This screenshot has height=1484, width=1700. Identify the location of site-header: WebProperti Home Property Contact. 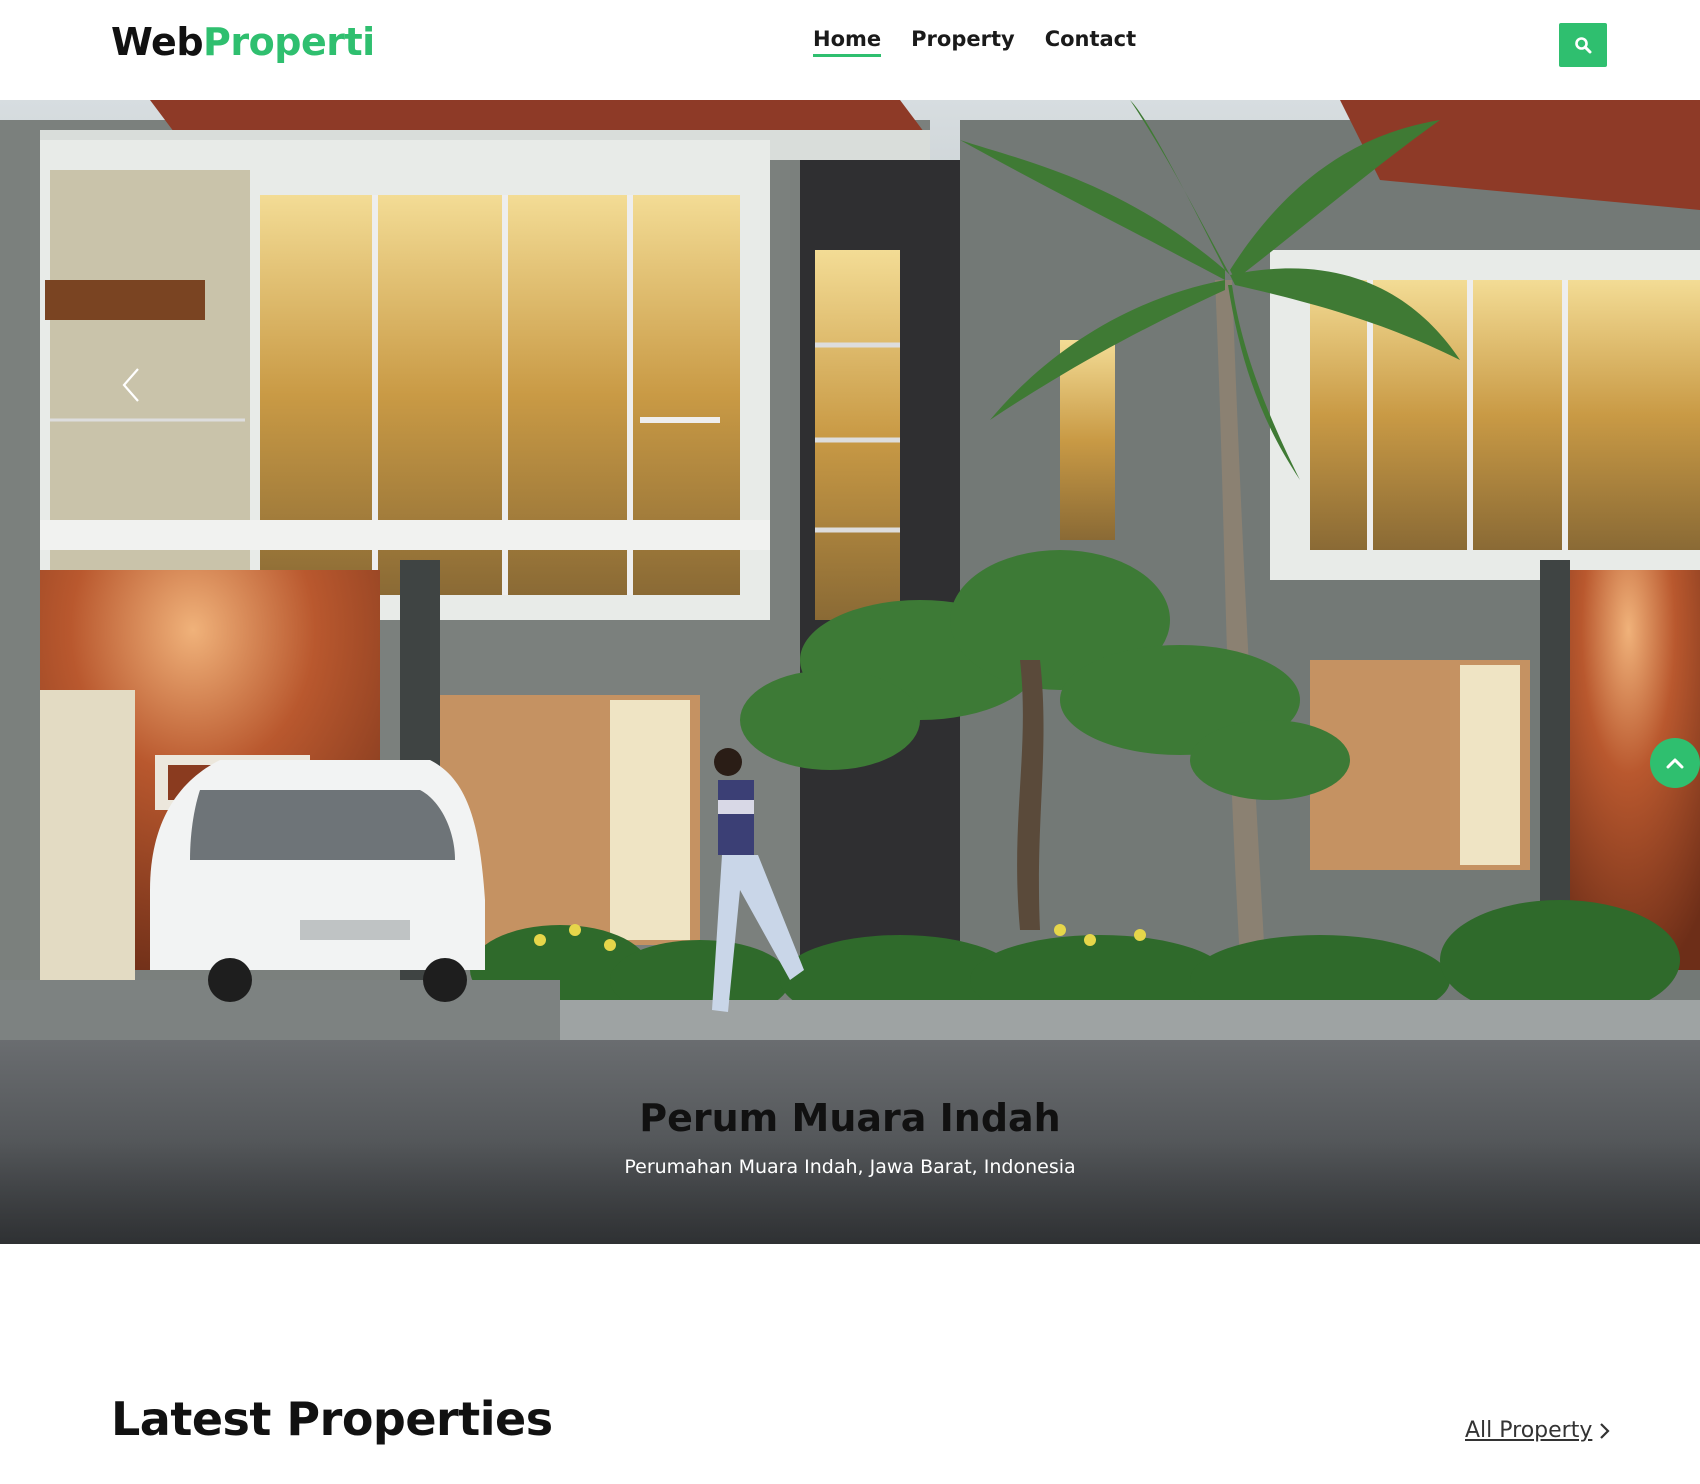
(850, 50).